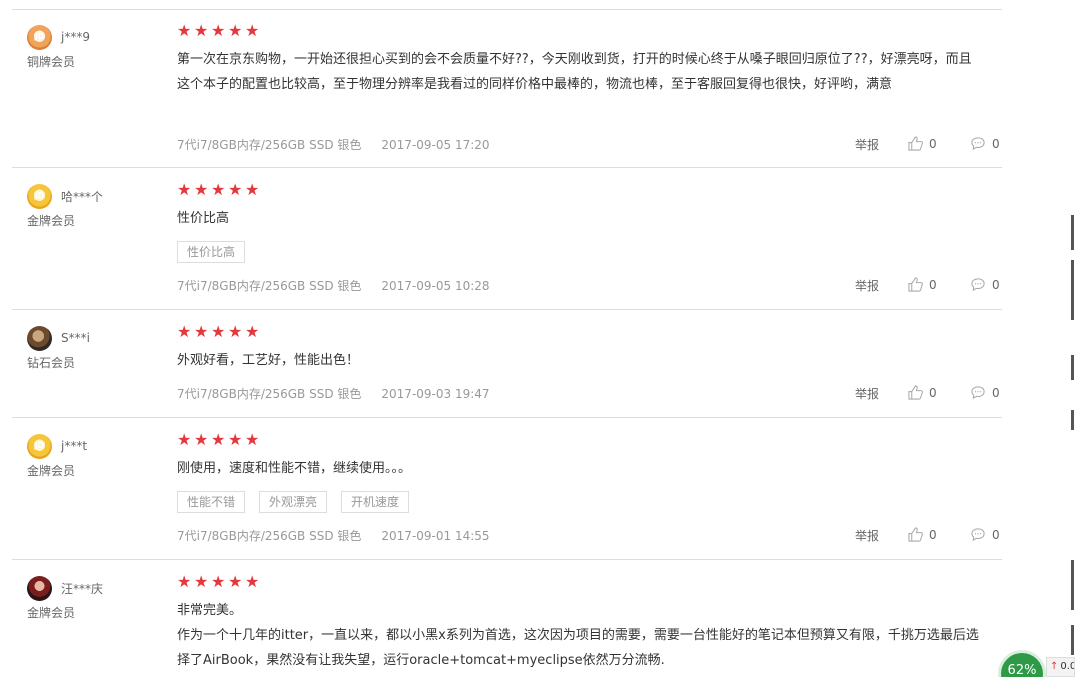 The height and width of the screenshot is (677, 1075). Describe the element at coordinates (211, 252) in the screenshot. I see `review-tag: 性价比高` at that location.